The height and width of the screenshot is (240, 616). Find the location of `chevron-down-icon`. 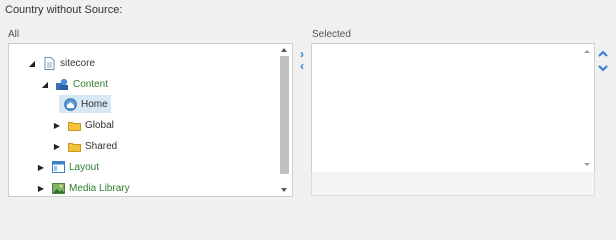

chevron-down-icon is located at coordinates (603, 68).